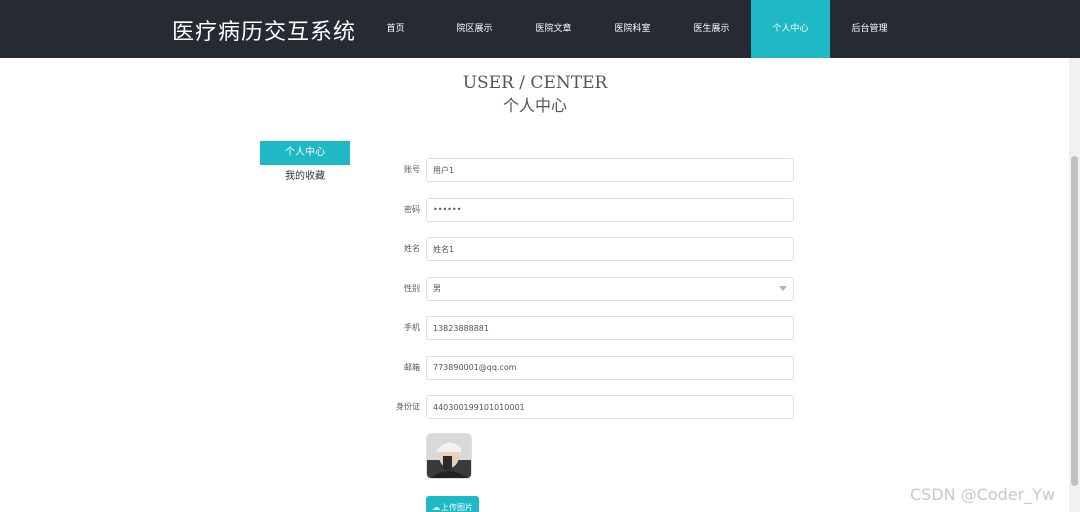  Describe the element at coordinates (610, 407) in the screenshot. I see `id-card-input` at that location.